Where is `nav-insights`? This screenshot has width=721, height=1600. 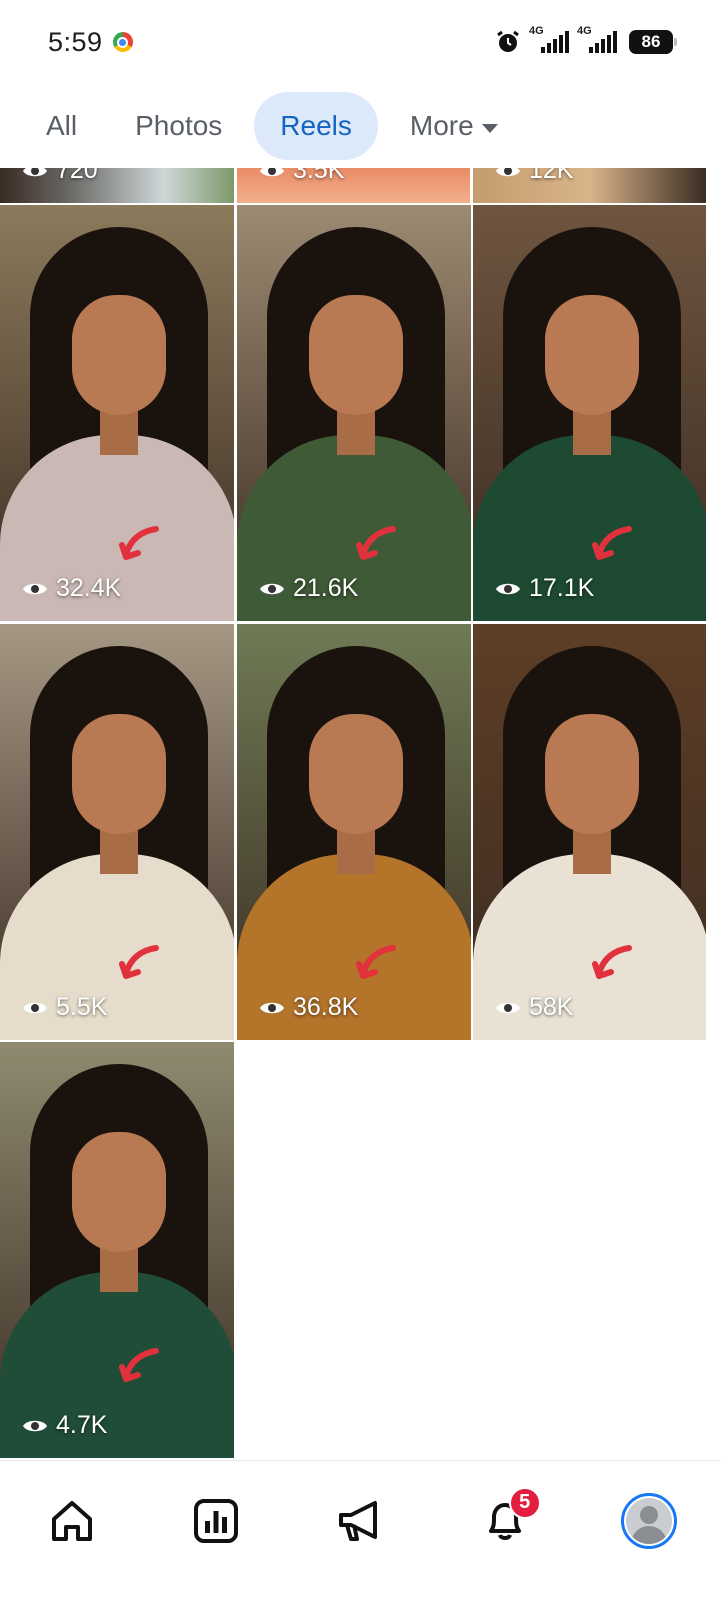
nav-insights is located at coordinates (216, 1521).